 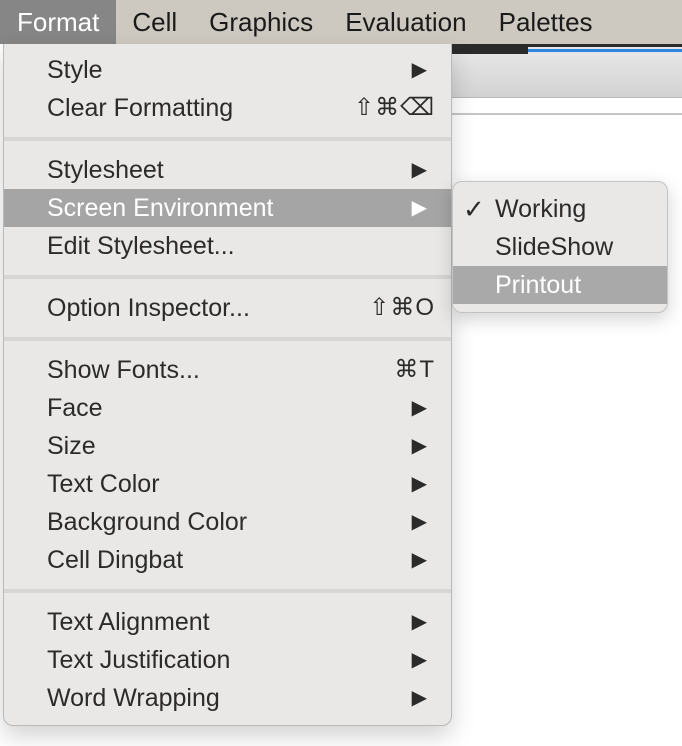 What do you see at coordinates (261, 22) in the screenshot?
I see `menubar-graphics: Graphics` at bounding box center [261, 22].